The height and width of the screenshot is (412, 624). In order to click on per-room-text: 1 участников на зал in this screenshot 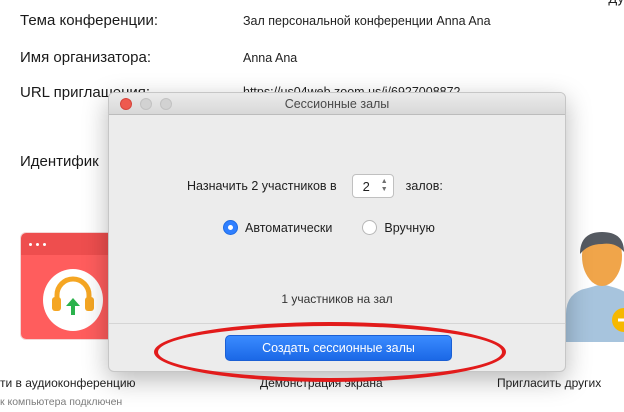, I will do `click(337, 299)`.